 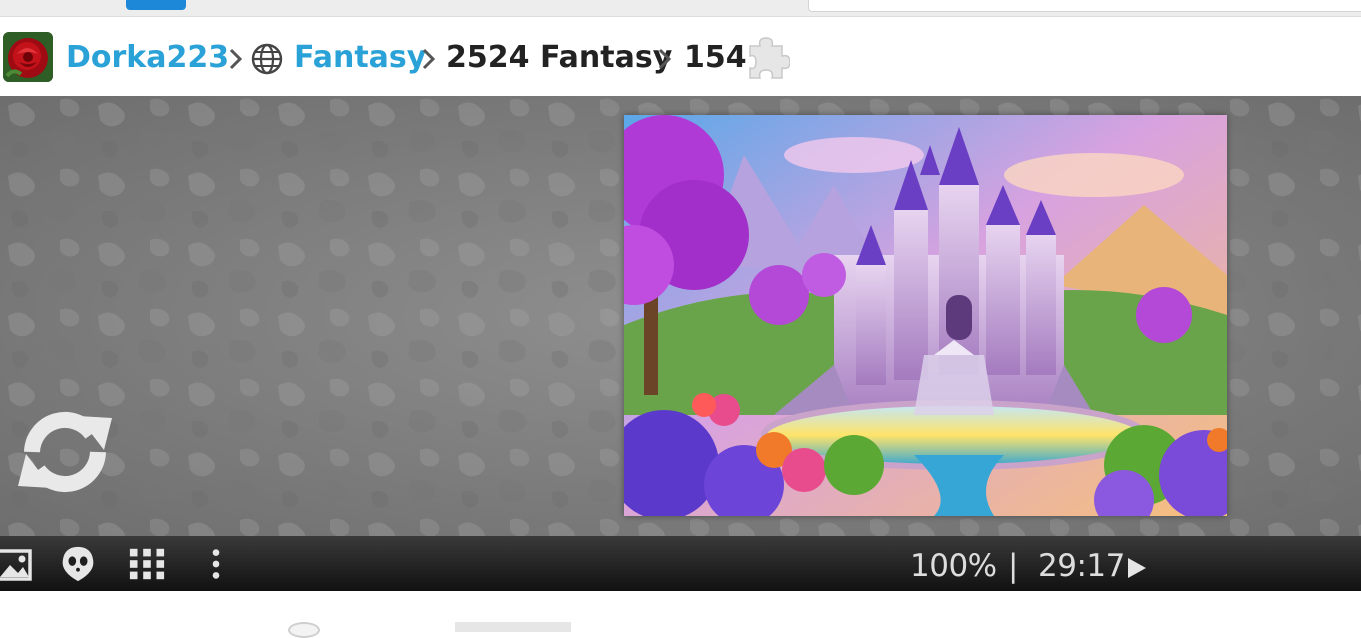 I want to click on breadcrumb: Dorka223 Fantasy 2524 Fantasy 154, so click(x=680, y=58).